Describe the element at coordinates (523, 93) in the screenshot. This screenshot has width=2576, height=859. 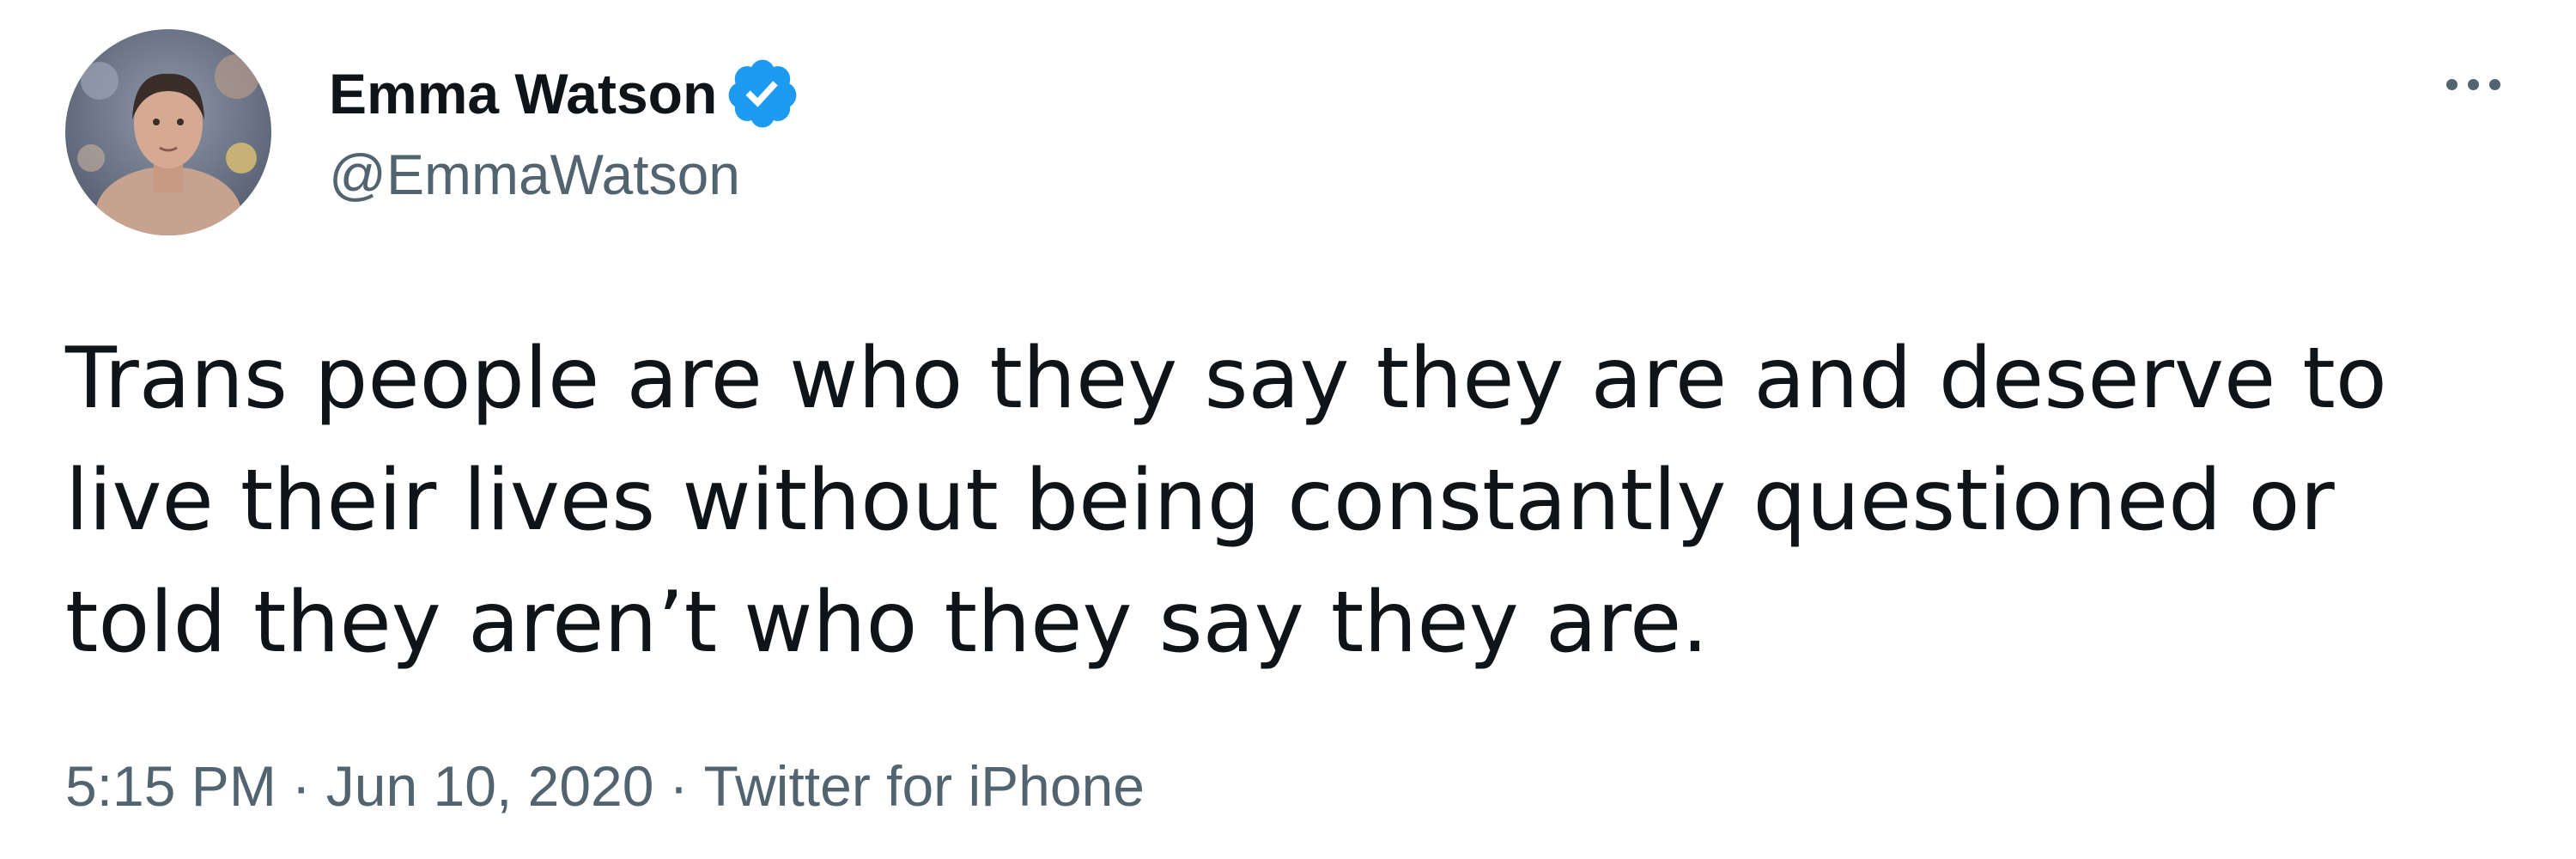
I see `author-display-name: Emma Watson` at that location.